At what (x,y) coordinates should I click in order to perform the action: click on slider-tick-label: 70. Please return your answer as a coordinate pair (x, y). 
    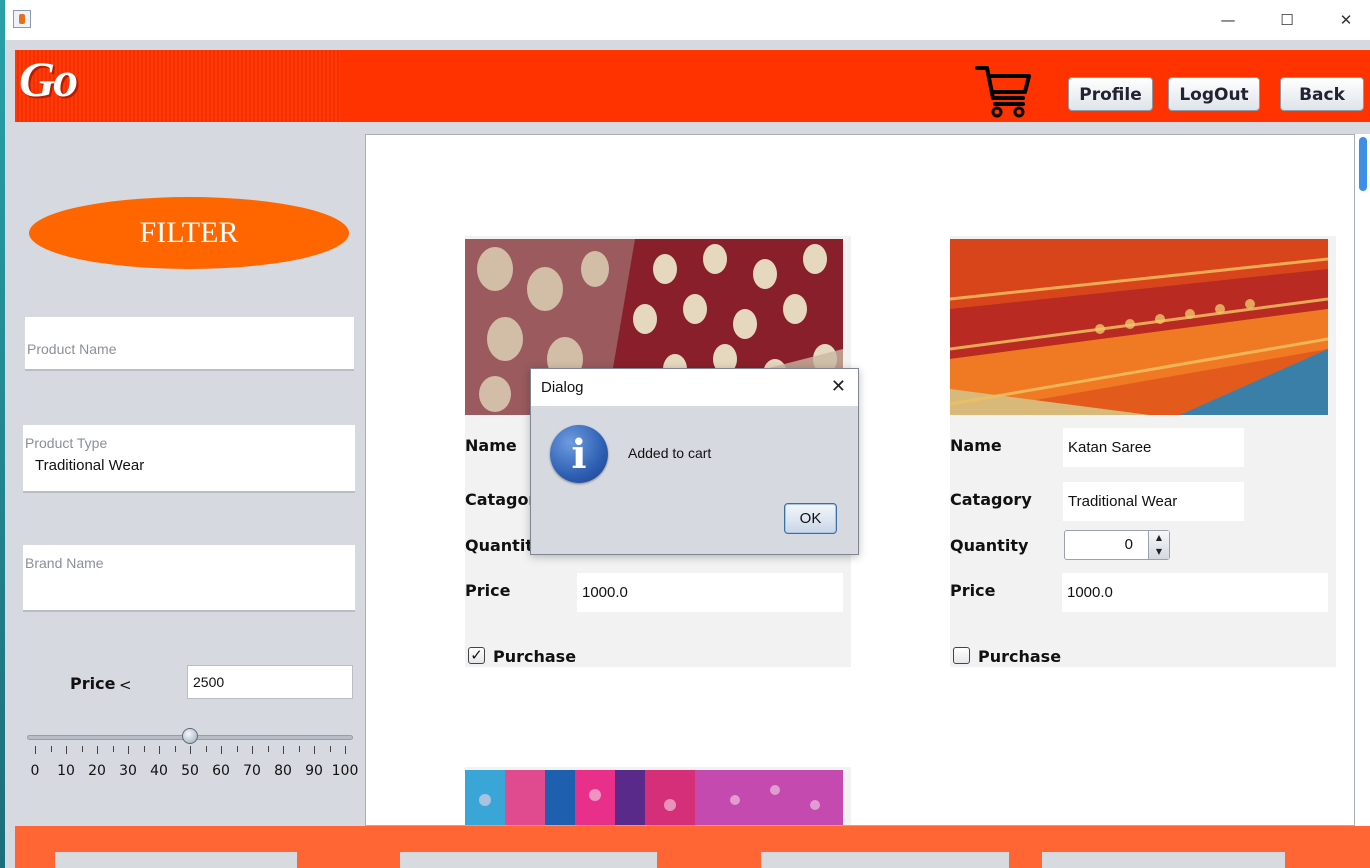
    Looking at the image, I should click on (252, 771).